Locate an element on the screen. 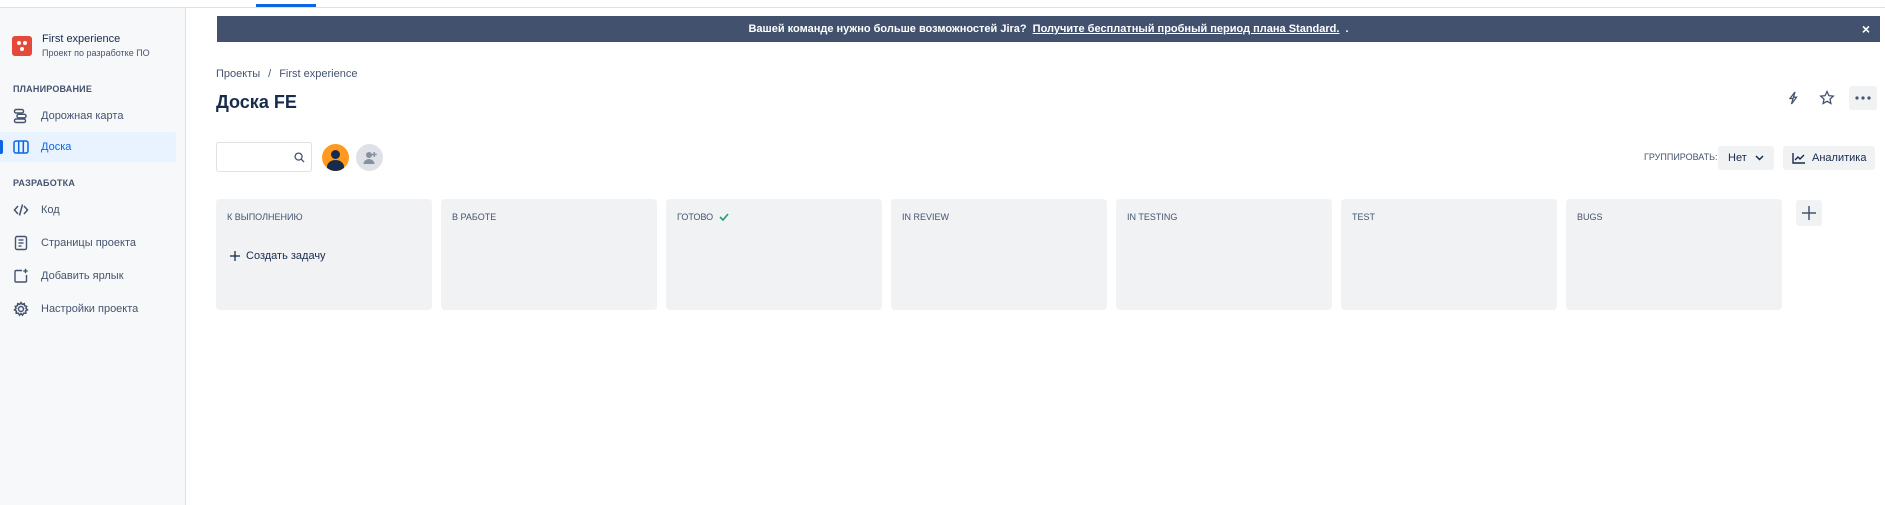  group-by-value: Нет is located at coordinates (1737, 158).